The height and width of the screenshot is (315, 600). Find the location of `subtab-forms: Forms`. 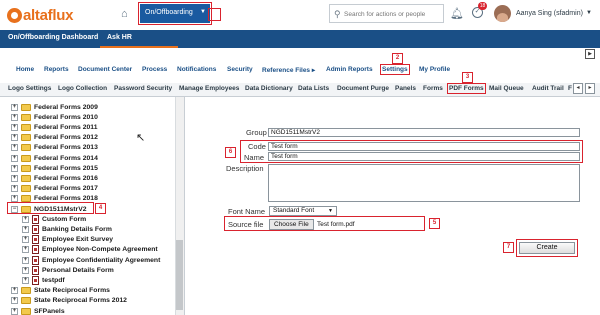

subtab-forms: Forms is located at coordinates (433, 88).